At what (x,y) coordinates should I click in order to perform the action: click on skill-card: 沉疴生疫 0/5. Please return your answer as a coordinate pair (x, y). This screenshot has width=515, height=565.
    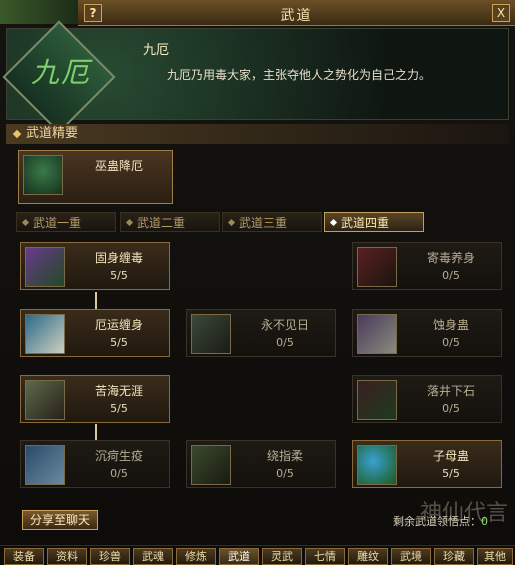
    Looking at the image, I should click on (95, 464).